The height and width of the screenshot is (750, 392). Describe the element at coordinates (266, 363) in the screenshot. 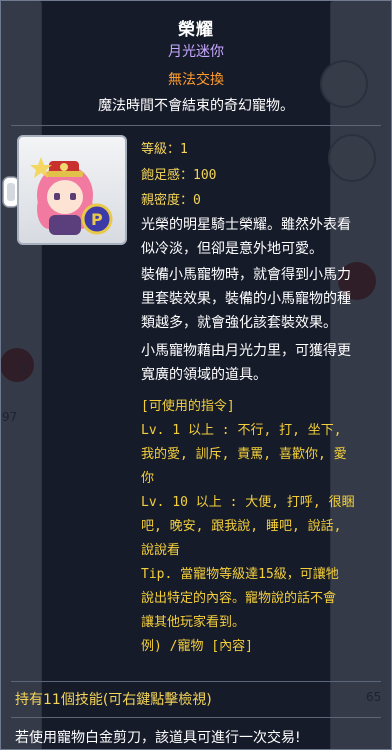

I see `moonlight-paragraph: 小馬寵物藉由月光力里，可獲得更 寬廣的領域的道具。` at that location.